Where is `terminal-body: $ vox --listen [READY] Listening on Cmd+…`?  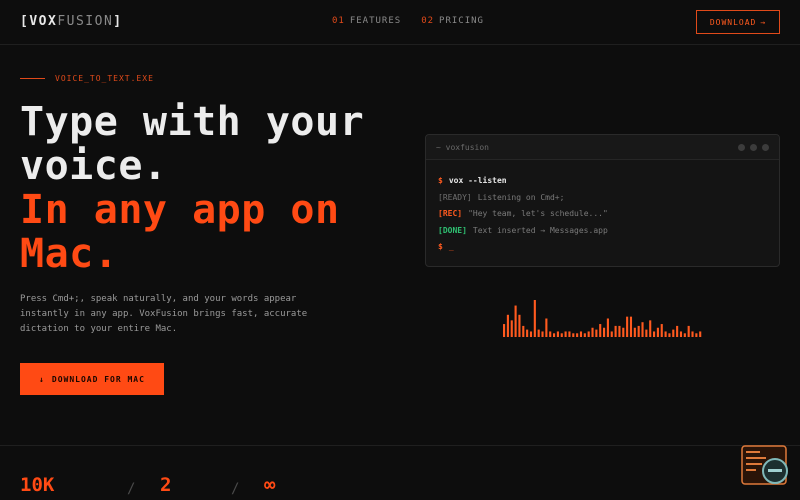 terminal-body: $ vox --listen [READY] Listening on Cmd+… is located at coordinates (602, 208).